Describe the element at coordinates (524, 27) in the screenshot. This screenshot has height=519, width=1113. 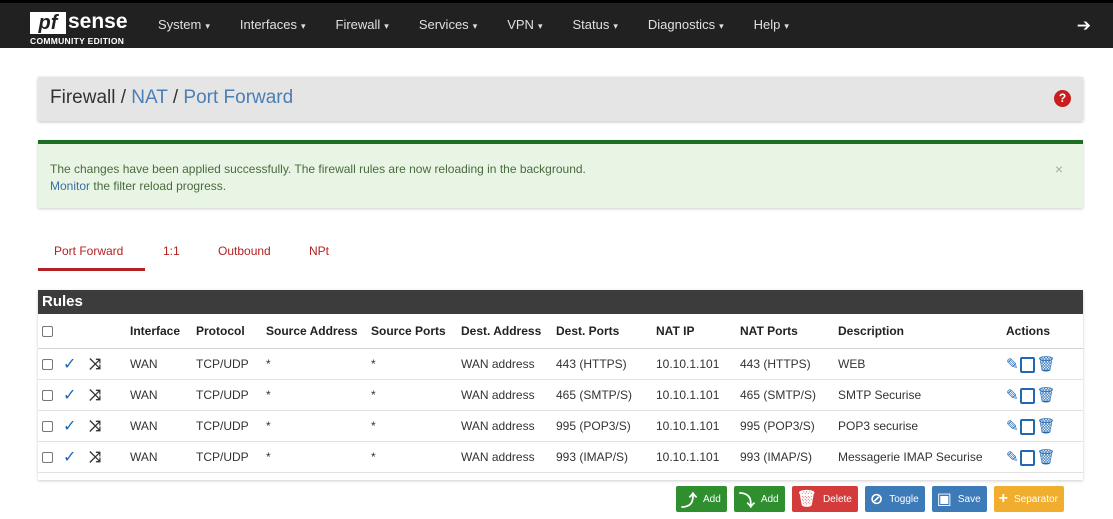
I see `menu-vpn: VPN ▾` at that location.